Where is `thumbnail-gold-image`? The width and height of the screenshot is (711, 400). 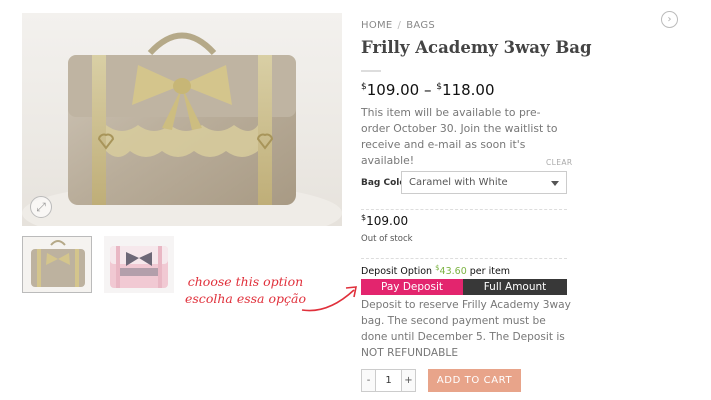
thumbnail-gold-image is located at coordinates (58, 263).